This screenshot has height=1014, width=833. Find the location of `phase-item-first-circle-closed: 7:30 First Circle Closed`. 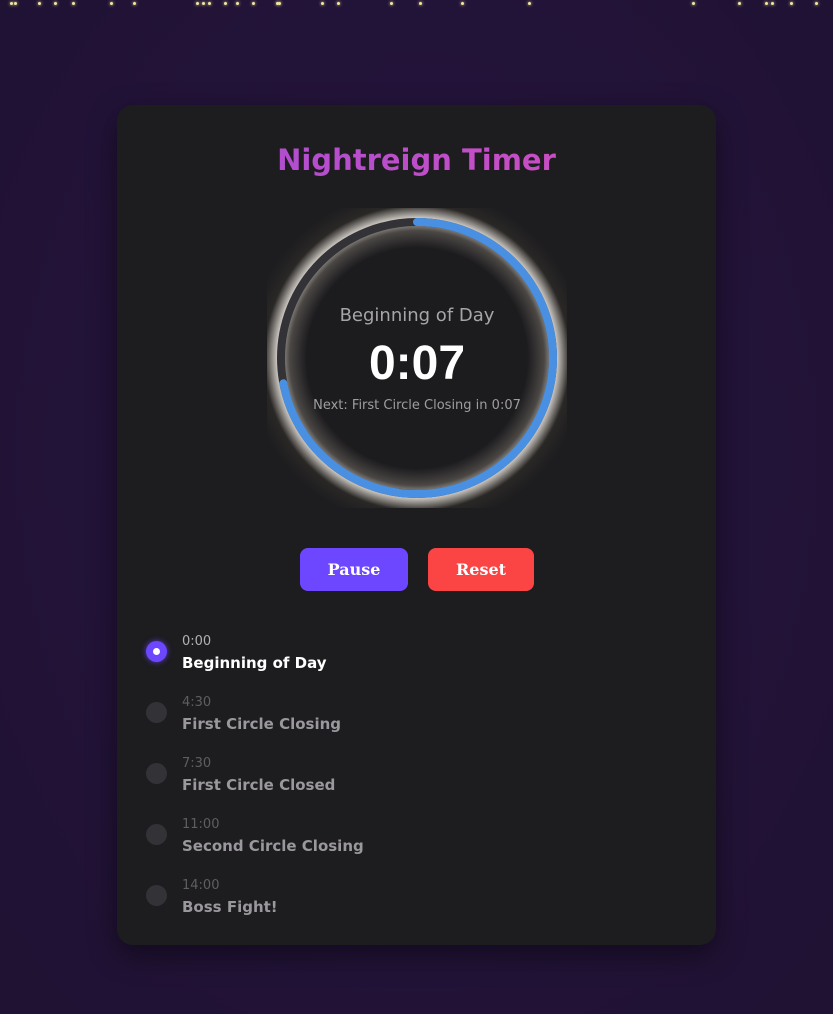

phase-item-first-circle-closed: 7:30 First Circle Closed is located at coordinates (416, 784).